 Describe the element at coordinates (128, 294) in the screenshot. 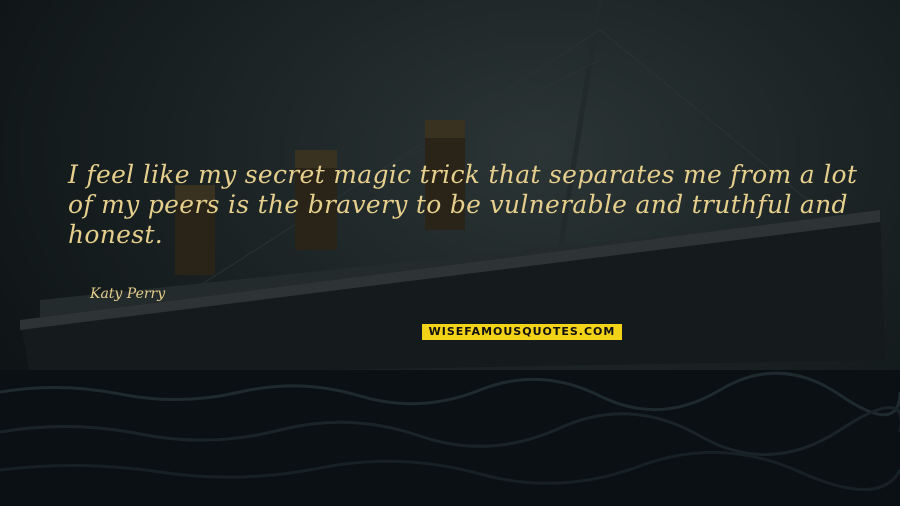

I see `quote-author: Katy Perry` at that location.